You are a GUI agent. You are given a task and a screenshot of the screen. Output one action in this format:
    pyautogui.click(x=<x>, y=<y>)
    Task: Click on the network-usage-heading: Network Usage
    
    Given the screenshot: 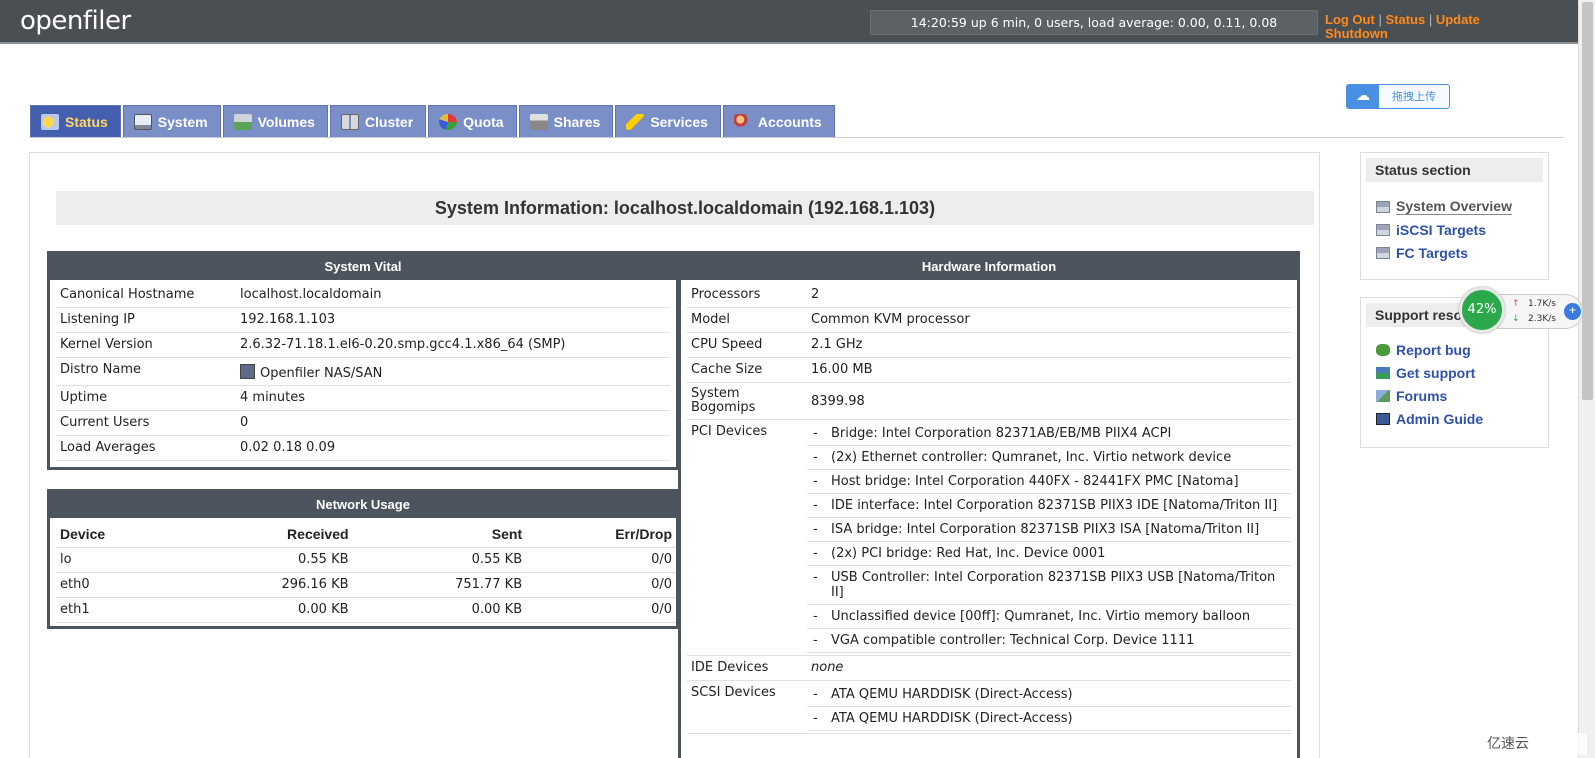 What is the action you would take?
    pyautogui.click(x=363, y=505)
    